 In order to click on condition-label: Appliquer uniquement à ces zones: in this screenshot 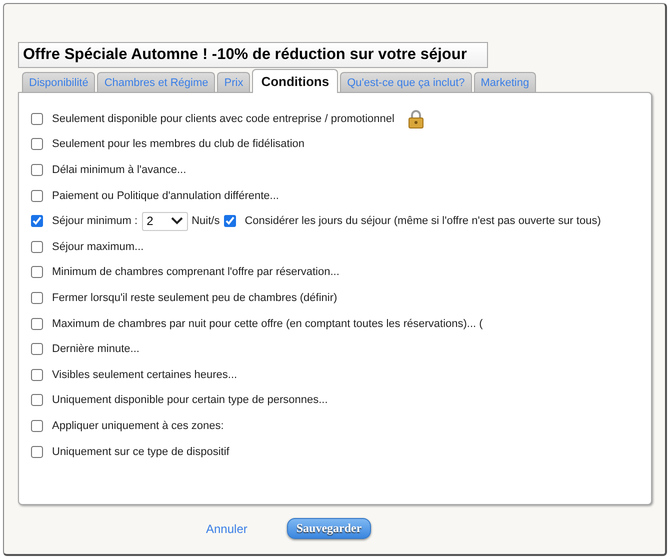, I will do `click(138, 426)`.